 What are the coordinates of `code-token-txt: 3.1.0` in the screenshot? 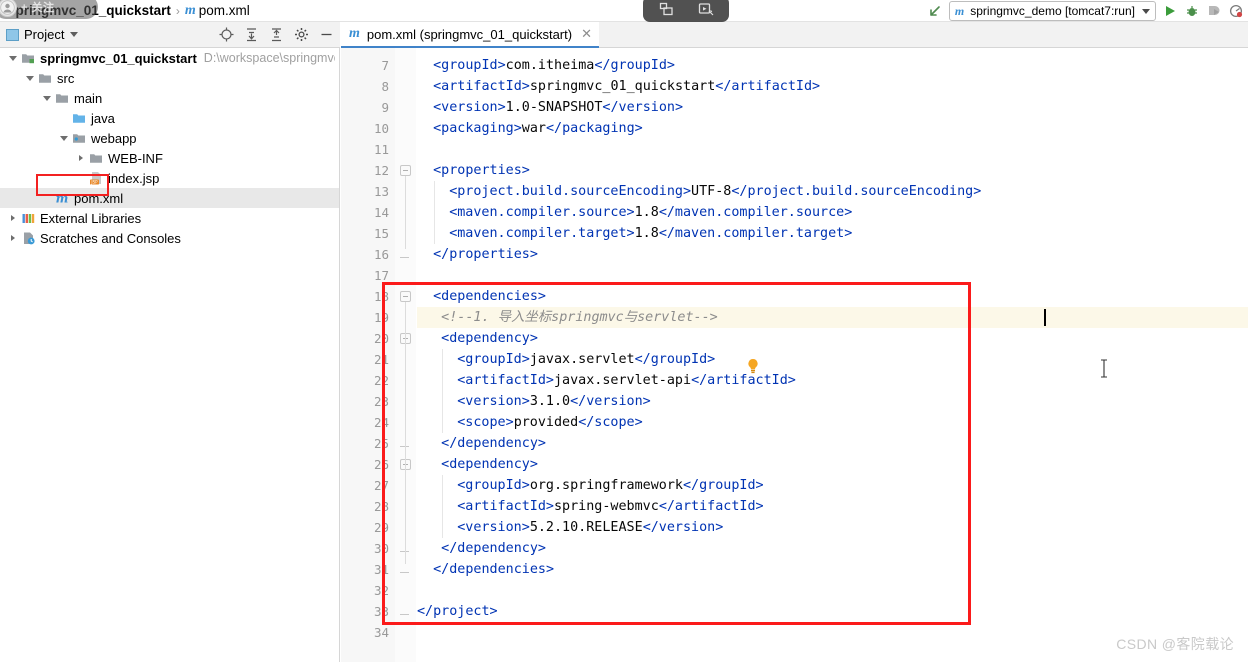 It's located at (550, 401).